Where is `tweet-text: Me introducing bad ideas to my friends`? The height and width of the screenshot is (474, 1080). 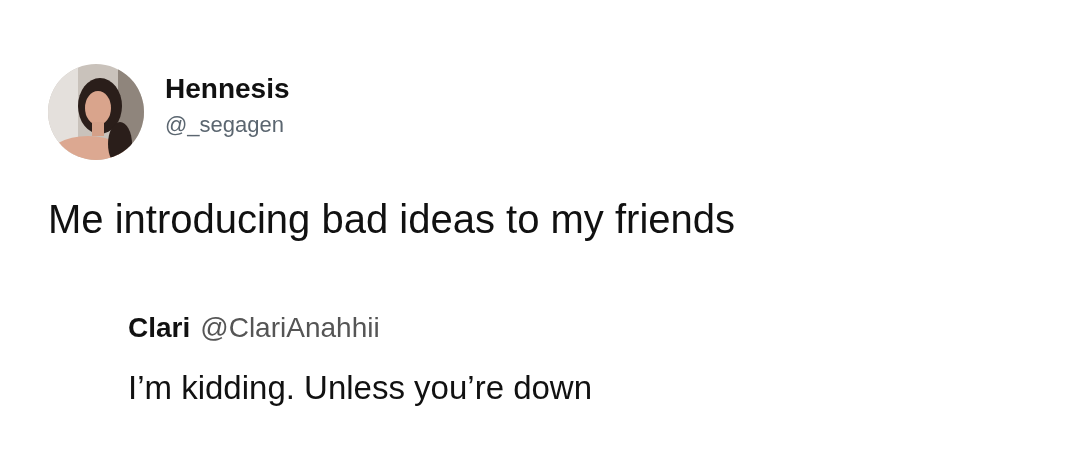 tweet-text: Me introducing bad ideas to my friends is located at coordinates (392, 219).